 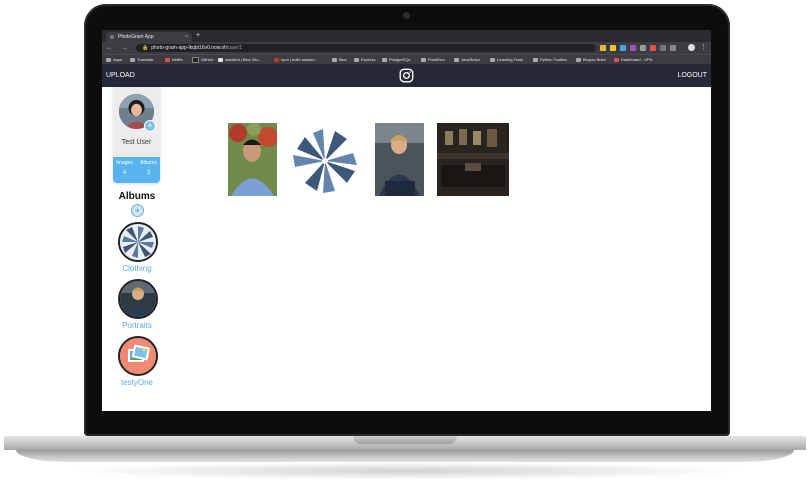 What do you see at coordinates (405, 440) in the screenshot?
I see `laptop-notch` at bounding box center [405, 440].